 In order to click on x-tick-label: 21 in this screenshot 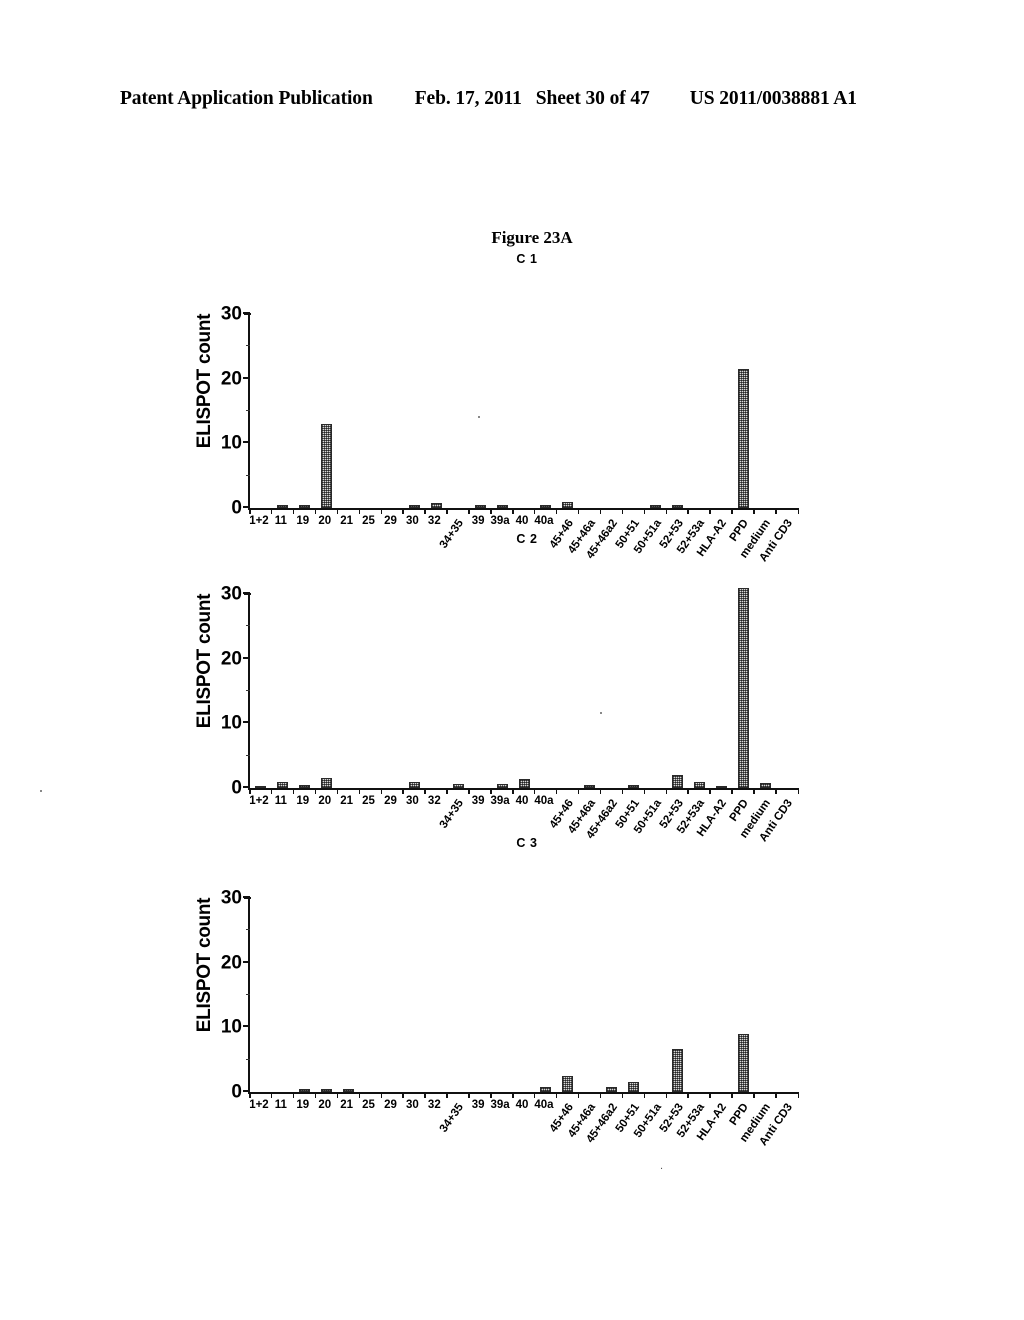, I will do `click(347, 1105)`.